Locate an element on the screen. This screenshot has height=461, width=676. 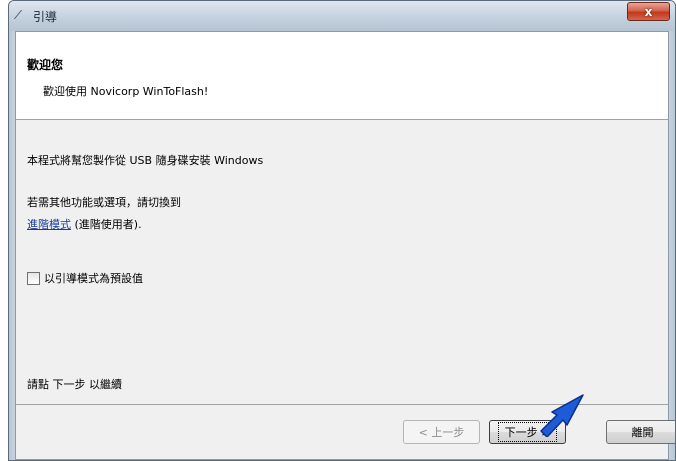
advanced-mode-suffix: (進階使用者). is located at coordinates (106, 224).